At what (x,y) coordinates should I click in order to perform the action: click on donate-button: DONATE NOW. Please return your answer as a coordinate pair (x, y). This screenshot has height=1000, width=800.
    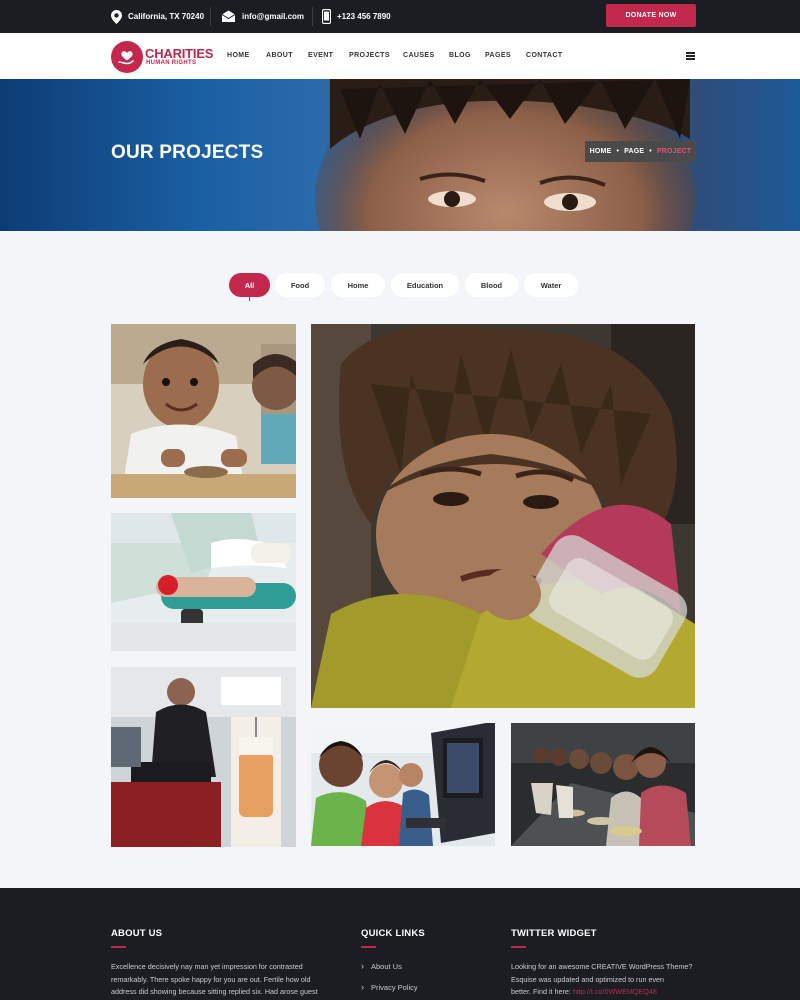
    Looking at the image, I should click on (651, 15).